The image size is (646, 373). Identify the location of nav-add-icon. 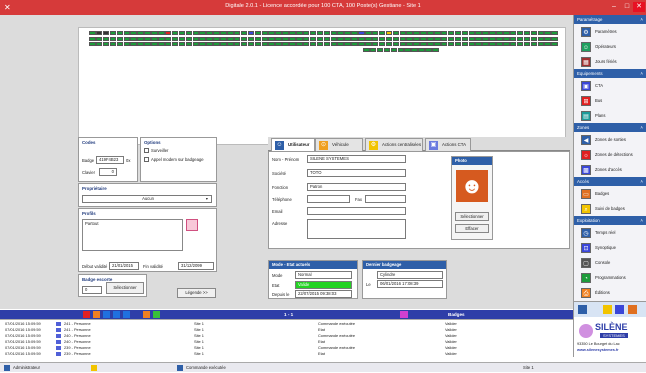
(126, 314).